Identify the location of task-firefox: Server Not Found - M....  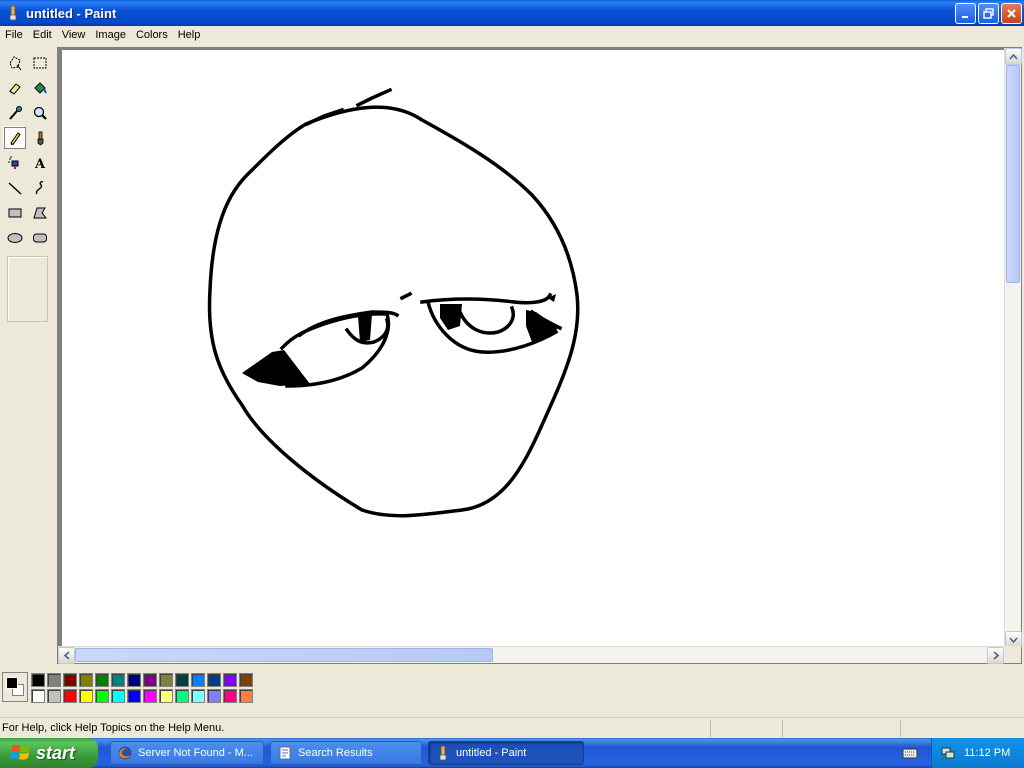
(187, 753).